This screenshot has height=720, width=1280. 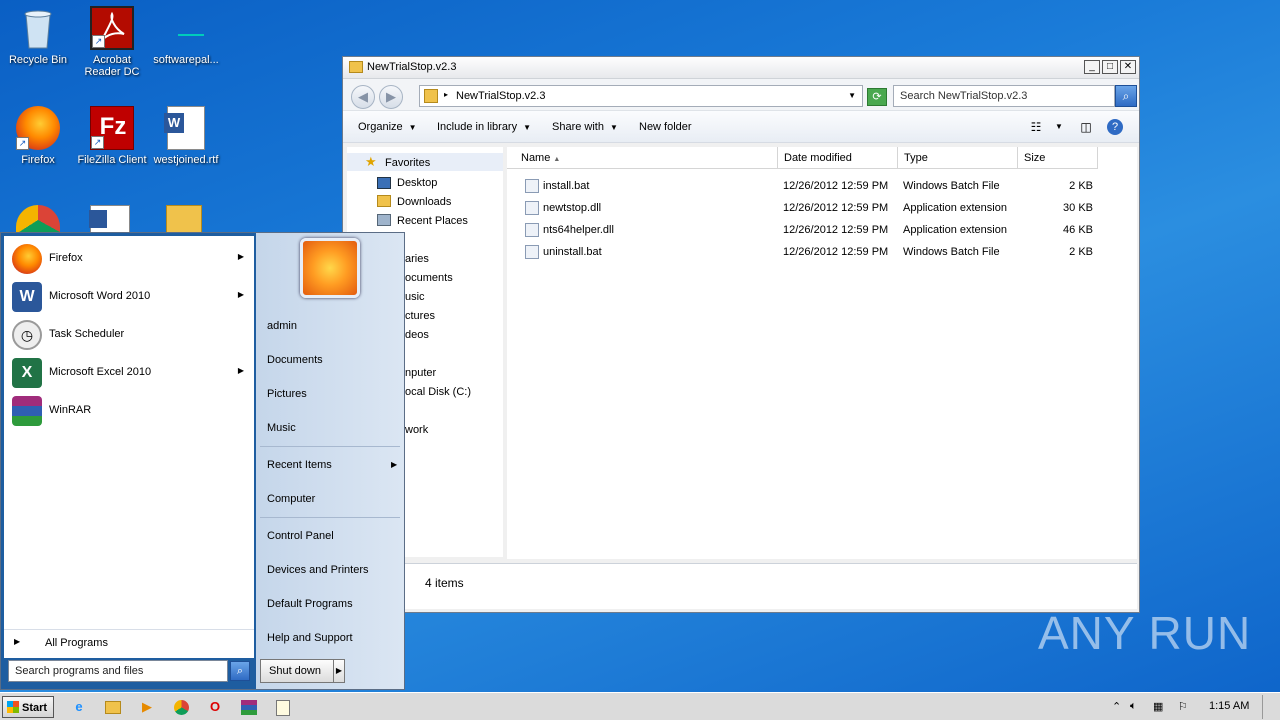 What do you see at coordinates (38, 220) in the screenshot?
I see `desktop-icon-chrome-partial` at bounding box center [38, 220].